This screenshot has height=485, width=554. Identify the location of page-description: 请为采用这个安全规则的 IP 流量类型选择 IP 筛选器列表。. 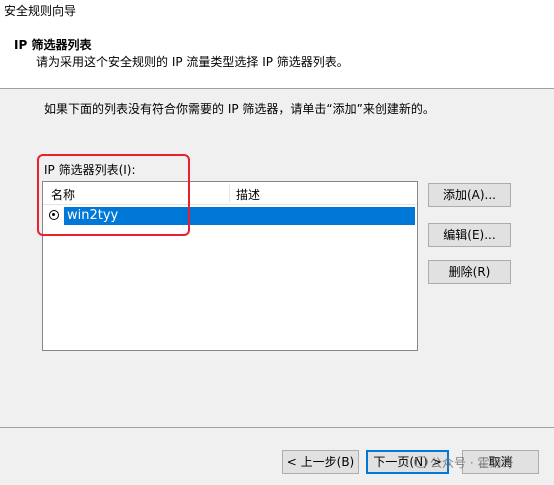
(192, 62).